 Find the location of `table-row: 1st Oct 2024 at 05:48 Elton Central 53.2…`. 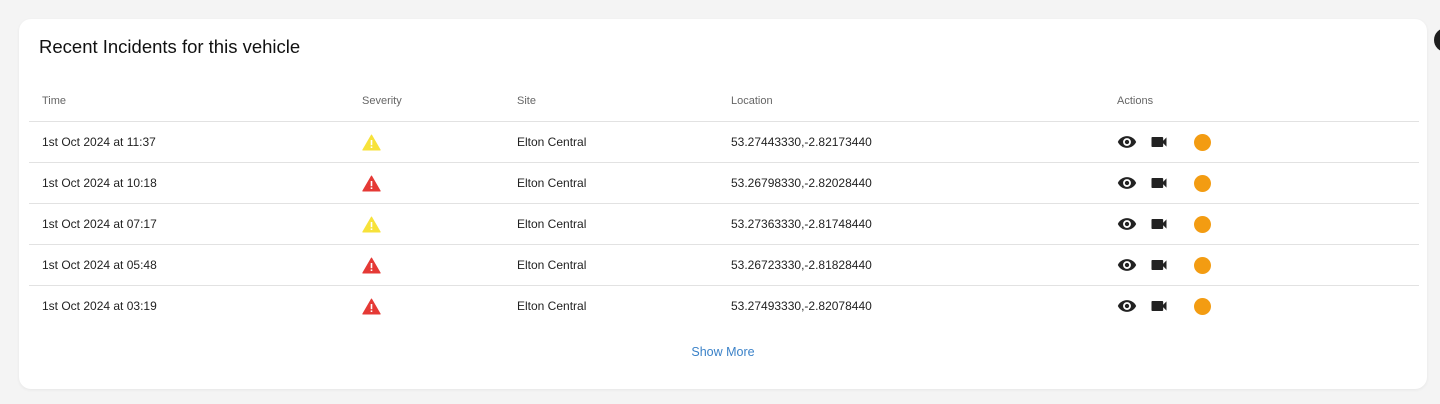

table-row: 1st Oct 2024 at 05:48 Elton Central 53.2… is located at coordinates (724, 265).